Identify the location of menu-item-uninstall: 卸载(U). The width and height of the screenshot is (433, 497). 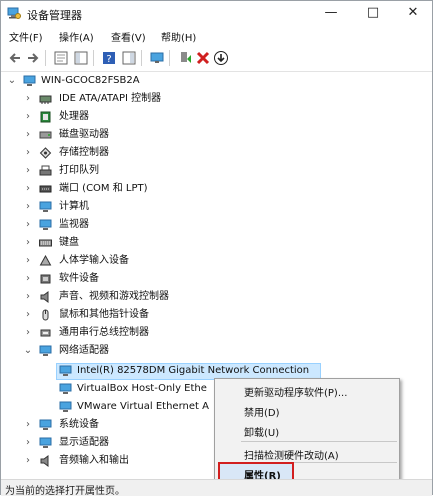
(261, 431).